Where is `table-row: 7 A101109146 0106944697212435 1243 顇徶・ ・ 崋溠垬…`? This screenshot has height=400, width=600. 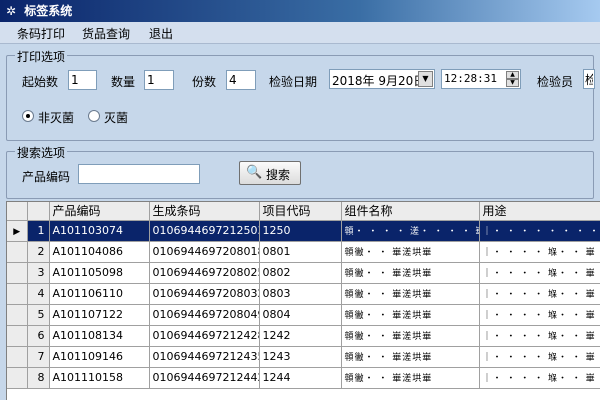
table-row: 7 A101109146 0106944697212435 1243 顇徶・ ・ 崋溠垬… is located at coordinates (303, 357).